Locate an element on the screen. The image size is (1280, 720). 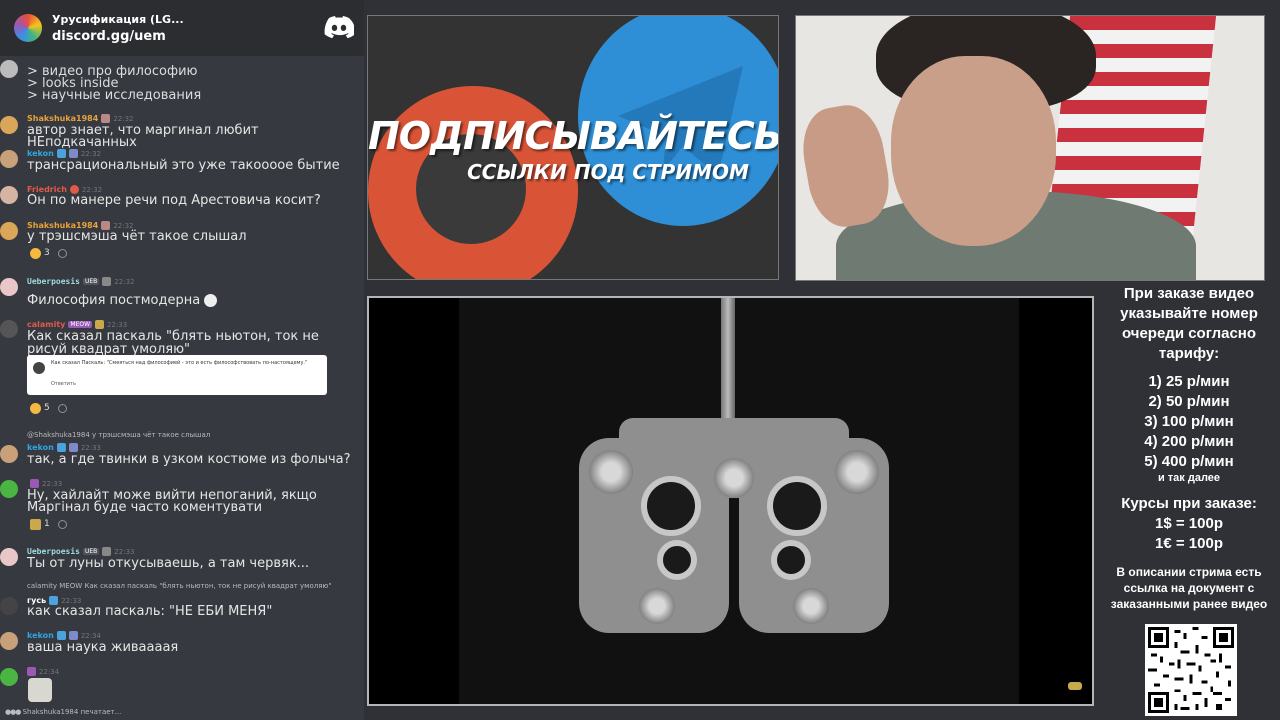
sticker-image is located at coordinates (40, 690).